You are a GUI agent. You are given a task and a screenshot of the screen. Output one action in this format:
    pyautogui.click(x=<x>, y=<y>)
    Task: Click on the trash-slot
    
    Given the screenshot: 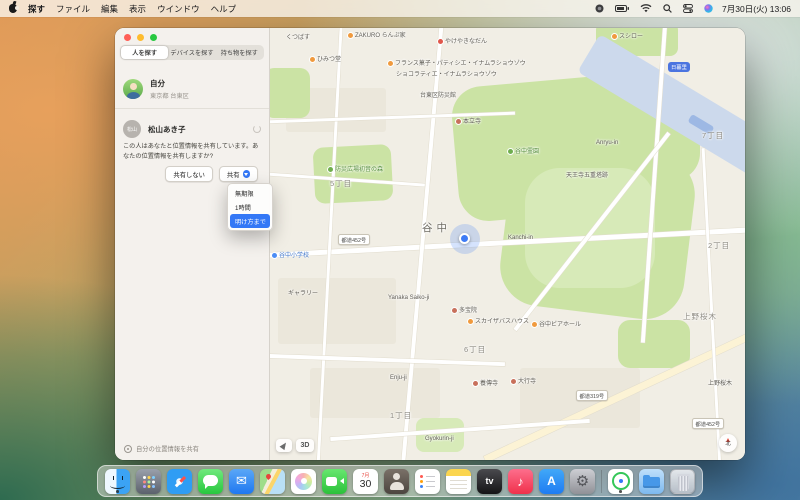 What is the action you would take?
    pyautogui.click(x=682, y=481)
    